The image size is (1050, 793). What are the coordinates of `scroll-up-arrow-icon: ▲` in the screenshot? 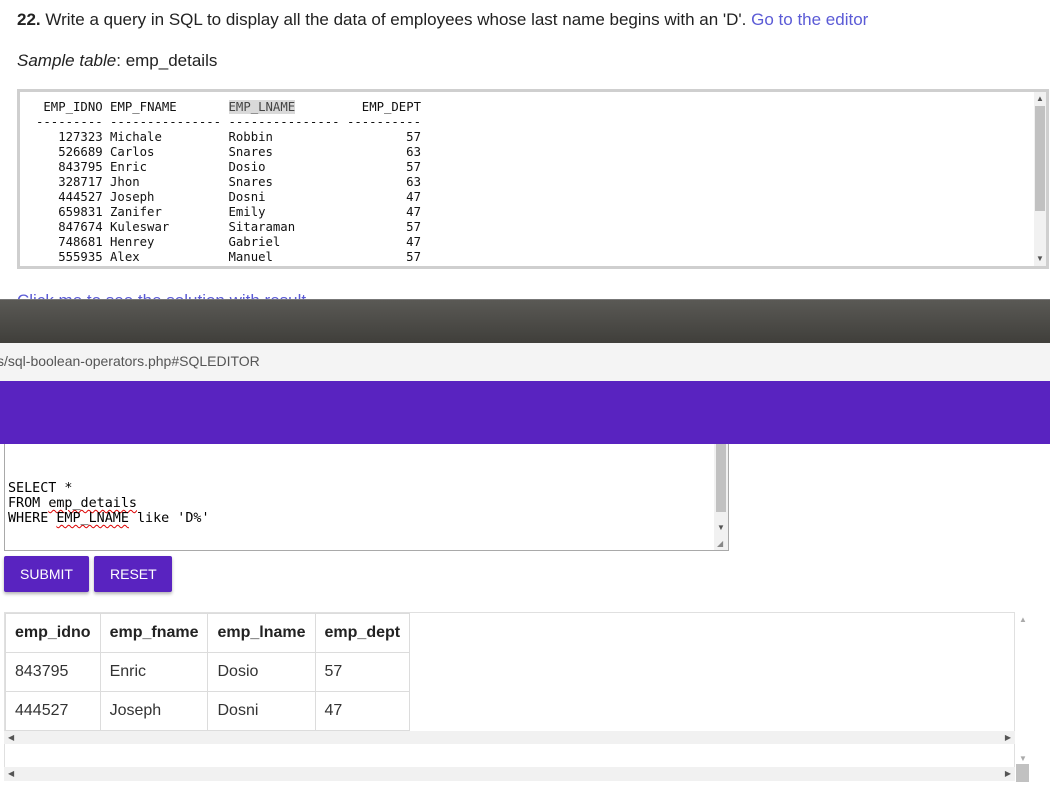 It's located at (1040, 99).